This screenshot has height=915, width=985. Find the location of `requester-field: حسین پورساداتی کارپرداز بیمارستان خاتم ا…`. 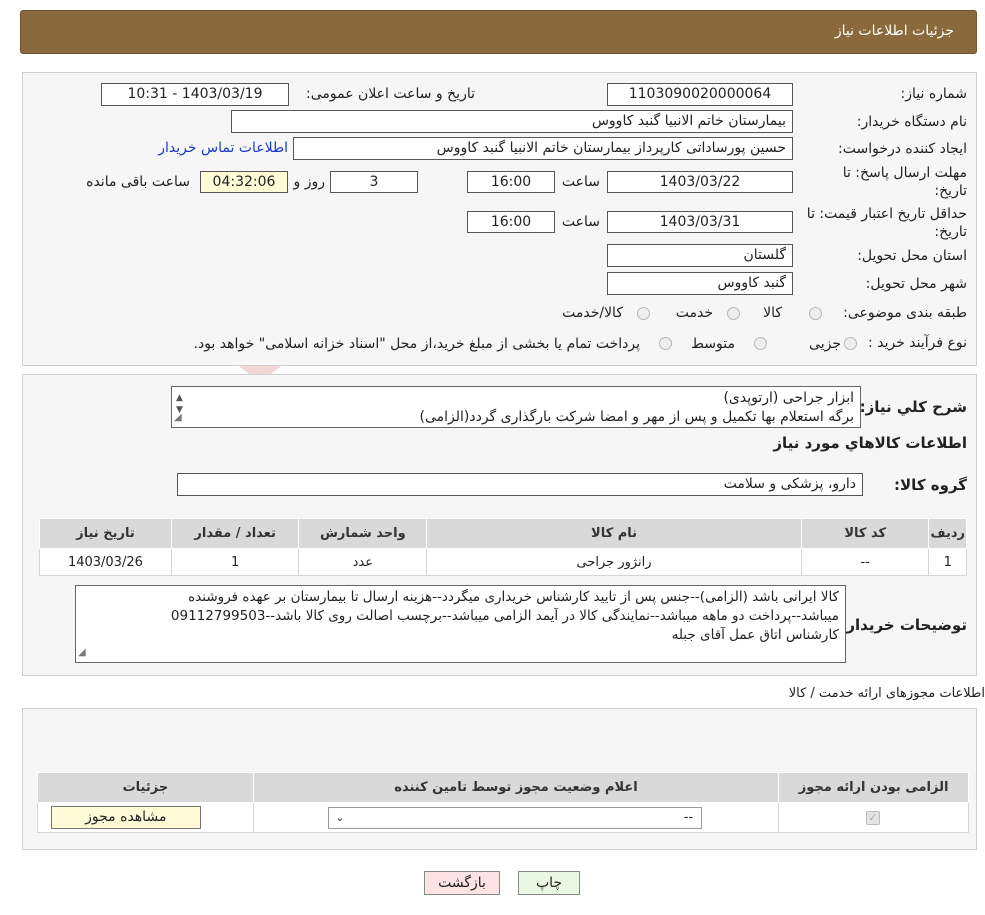

requester-field: حسین پورساداتی کارپرداز بیمارستان خاتم ا… is located at coordinates (543, 148).